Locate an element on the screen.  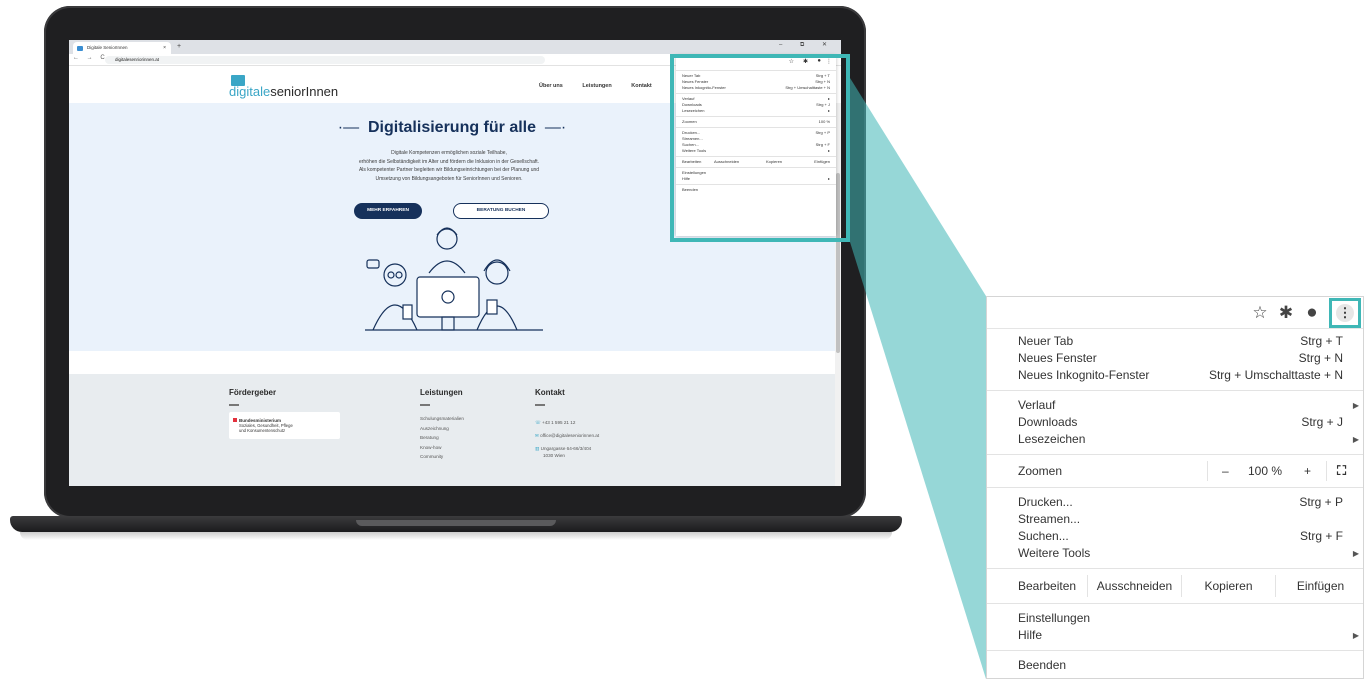
nav-item-ueber-uns: Über uns is located at coordinates (551, 86).